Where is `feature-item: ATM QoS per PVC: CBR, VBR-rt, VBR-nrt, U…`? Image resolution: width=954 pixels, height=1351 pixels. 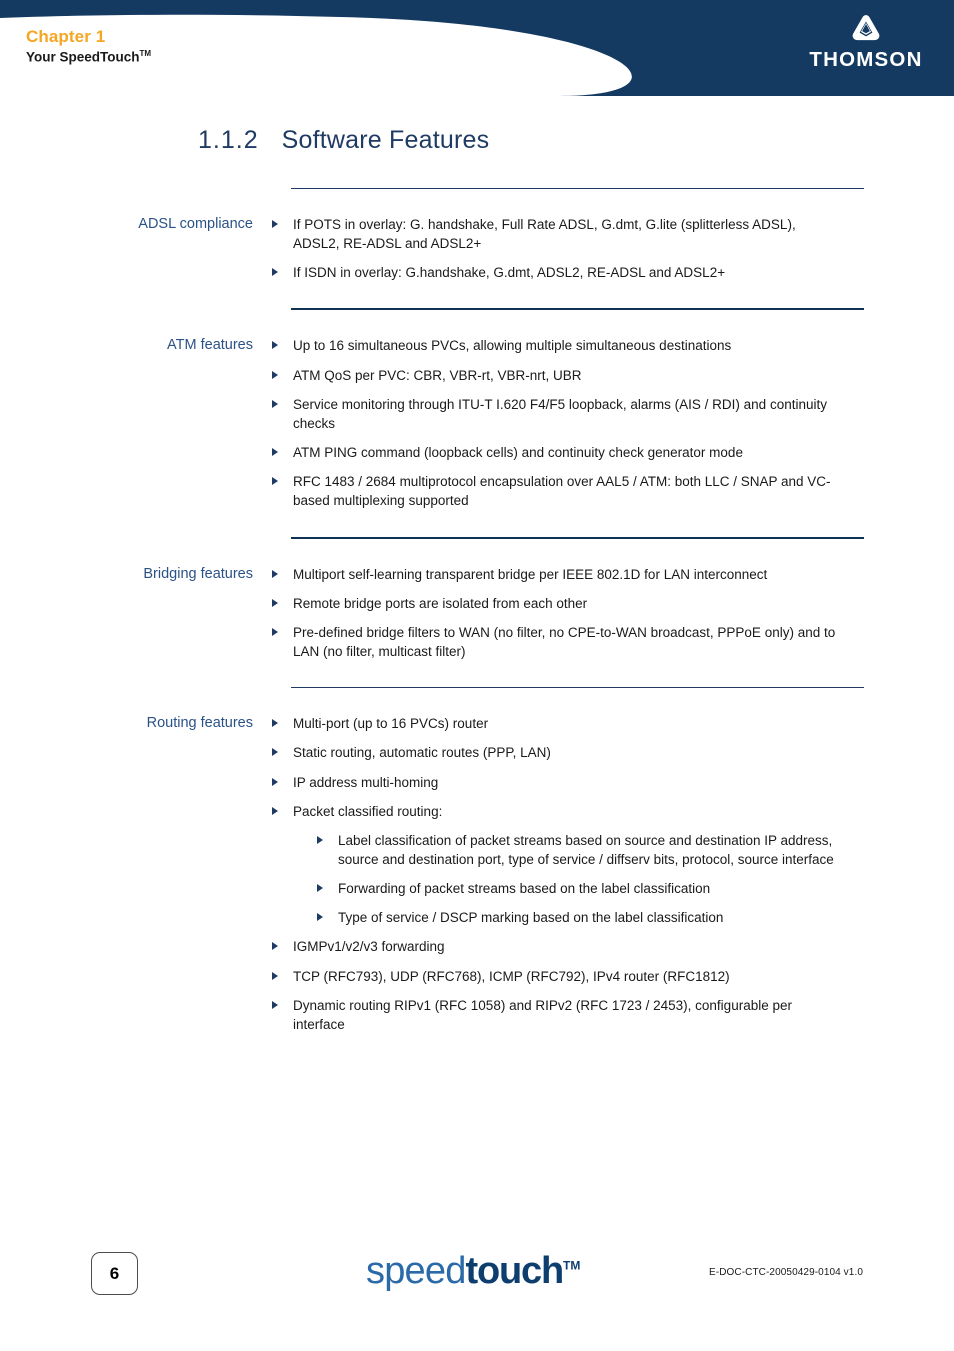 feature-item: ATM QoS per PVC: CBR, VBR-rt, VBR-nrt, U… is located at coordinates (568, 375).